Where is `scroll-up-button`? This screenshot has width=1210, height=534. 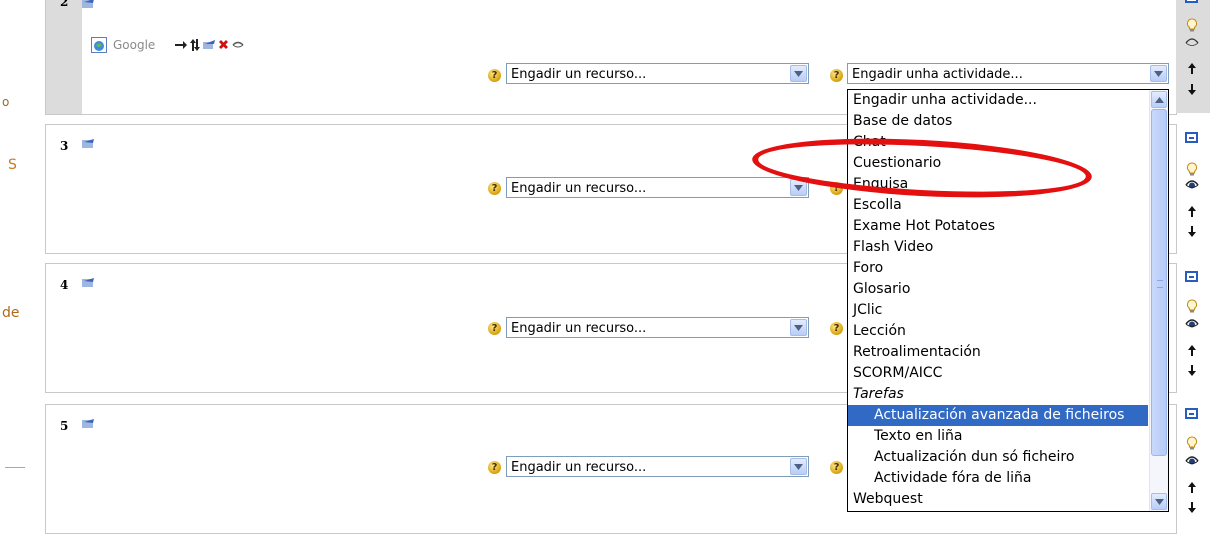 scroll-up-button is located at coordinates (1159, 99).